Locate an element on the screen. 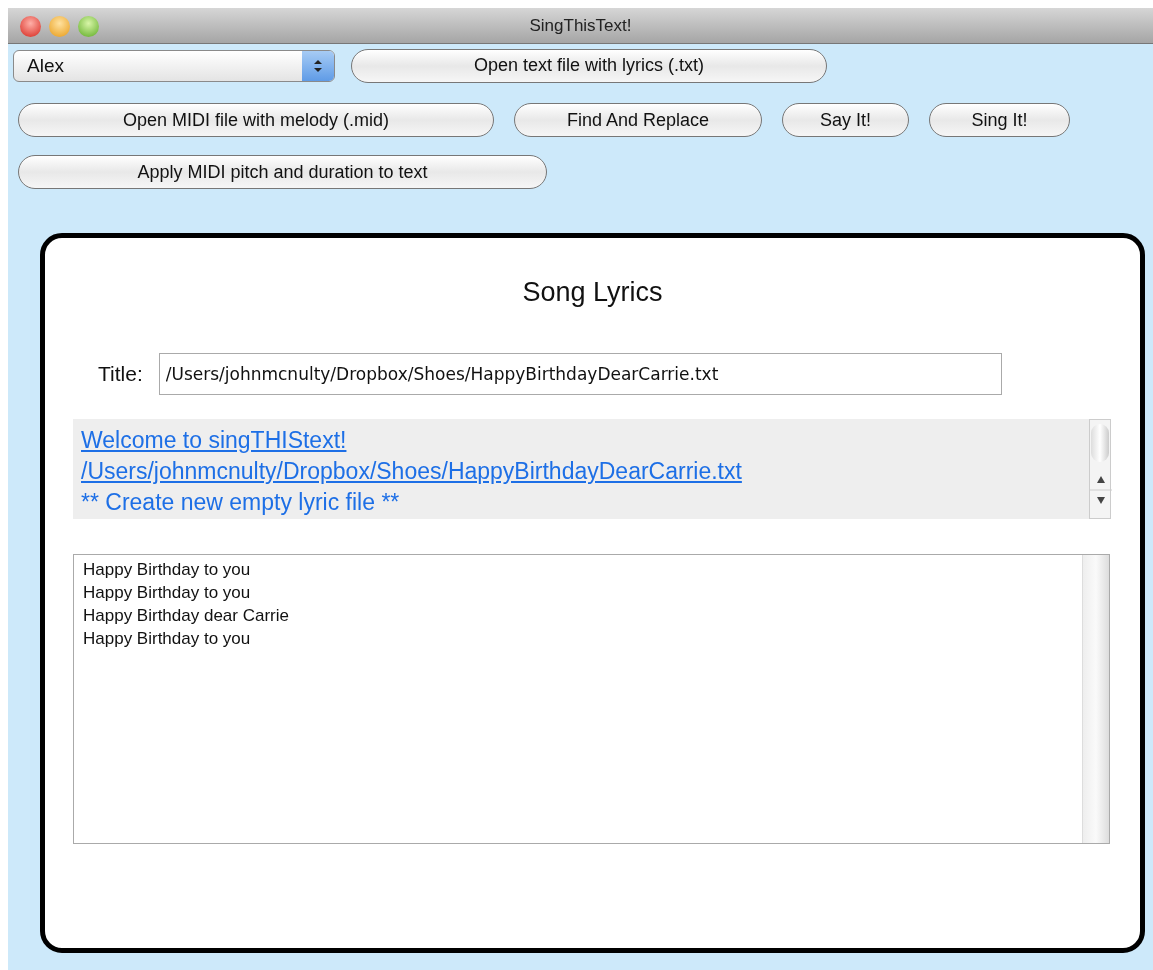  action-button: Say It! is located at coordinates (845, 120).